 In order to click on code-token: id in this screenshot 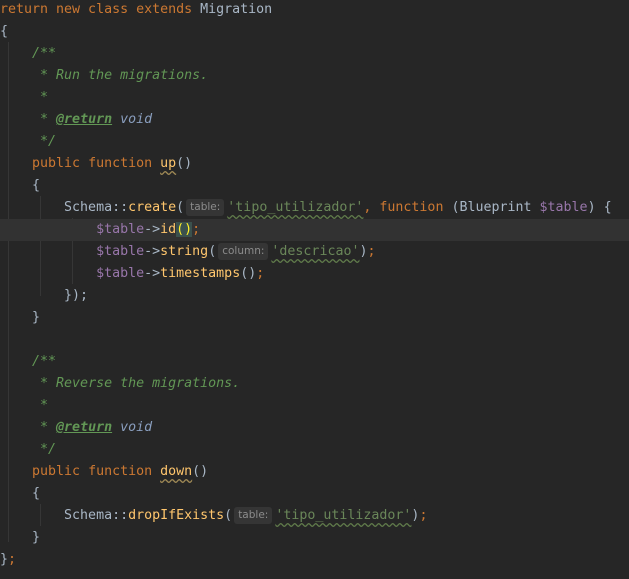, I will do `click(168, 229)`.